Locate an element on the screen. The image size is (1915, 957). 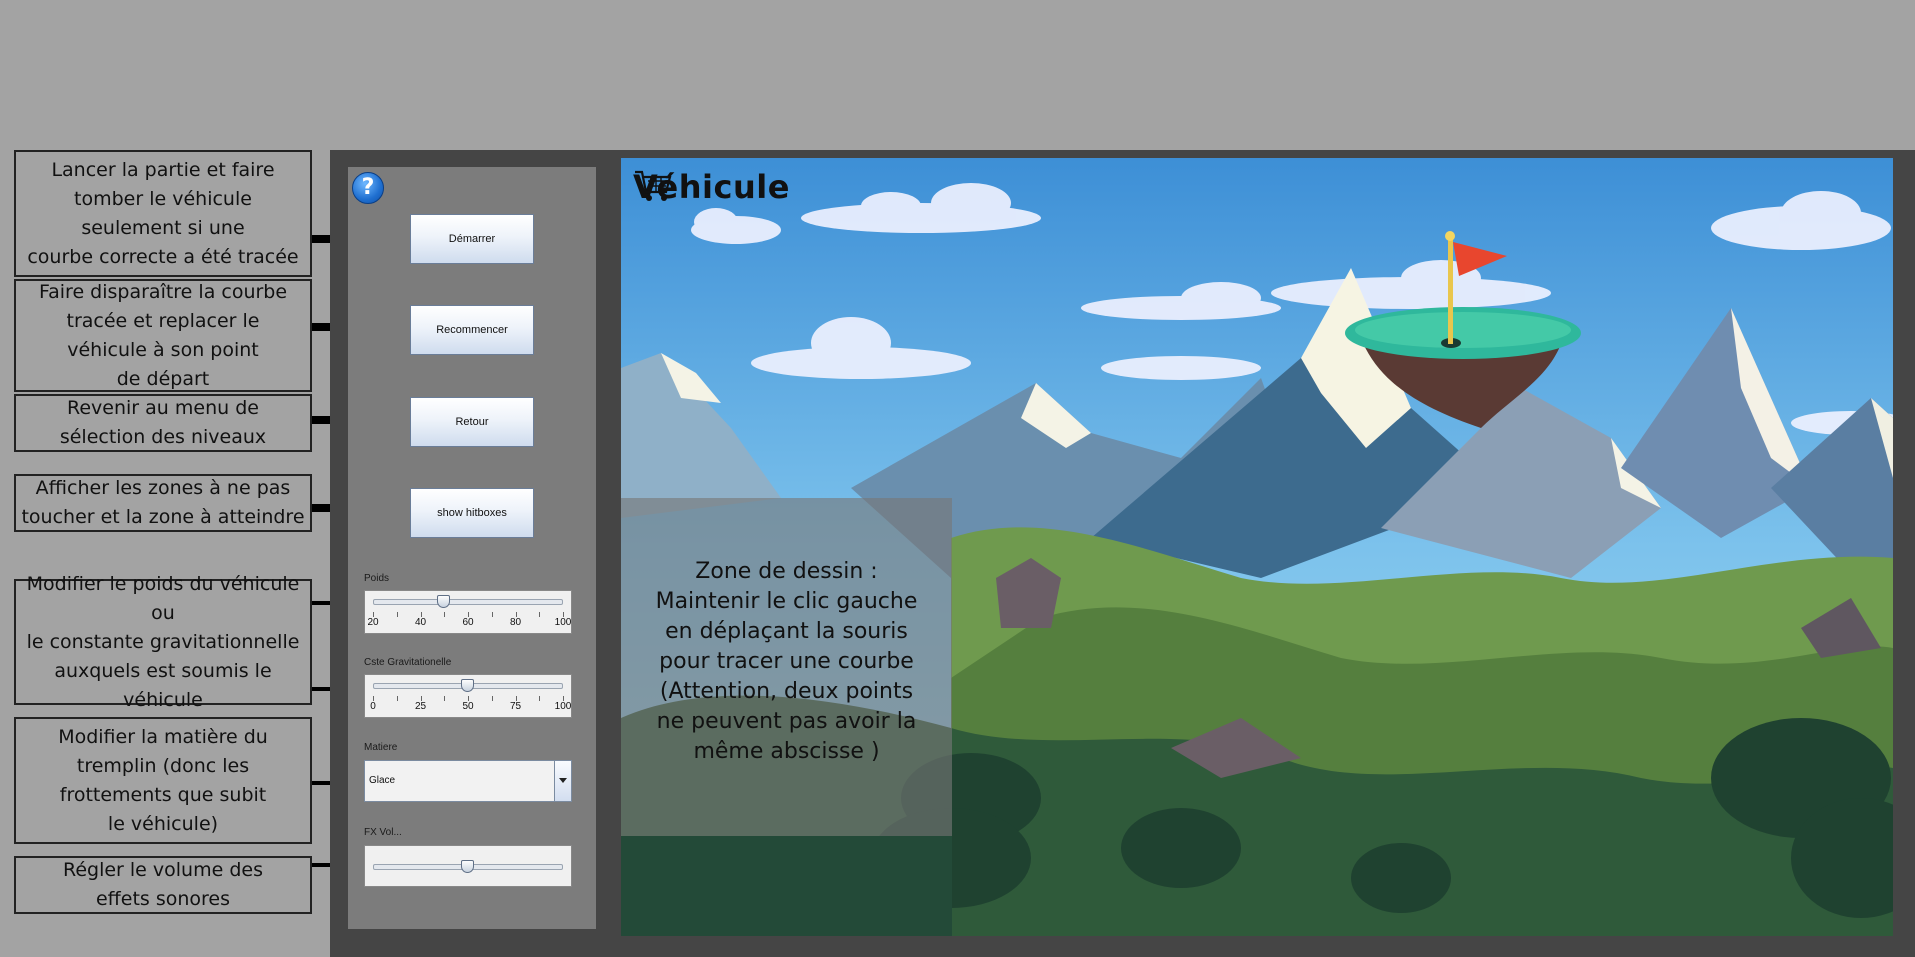
poids-tick-label: 100 is located at coordinates (563, 622).